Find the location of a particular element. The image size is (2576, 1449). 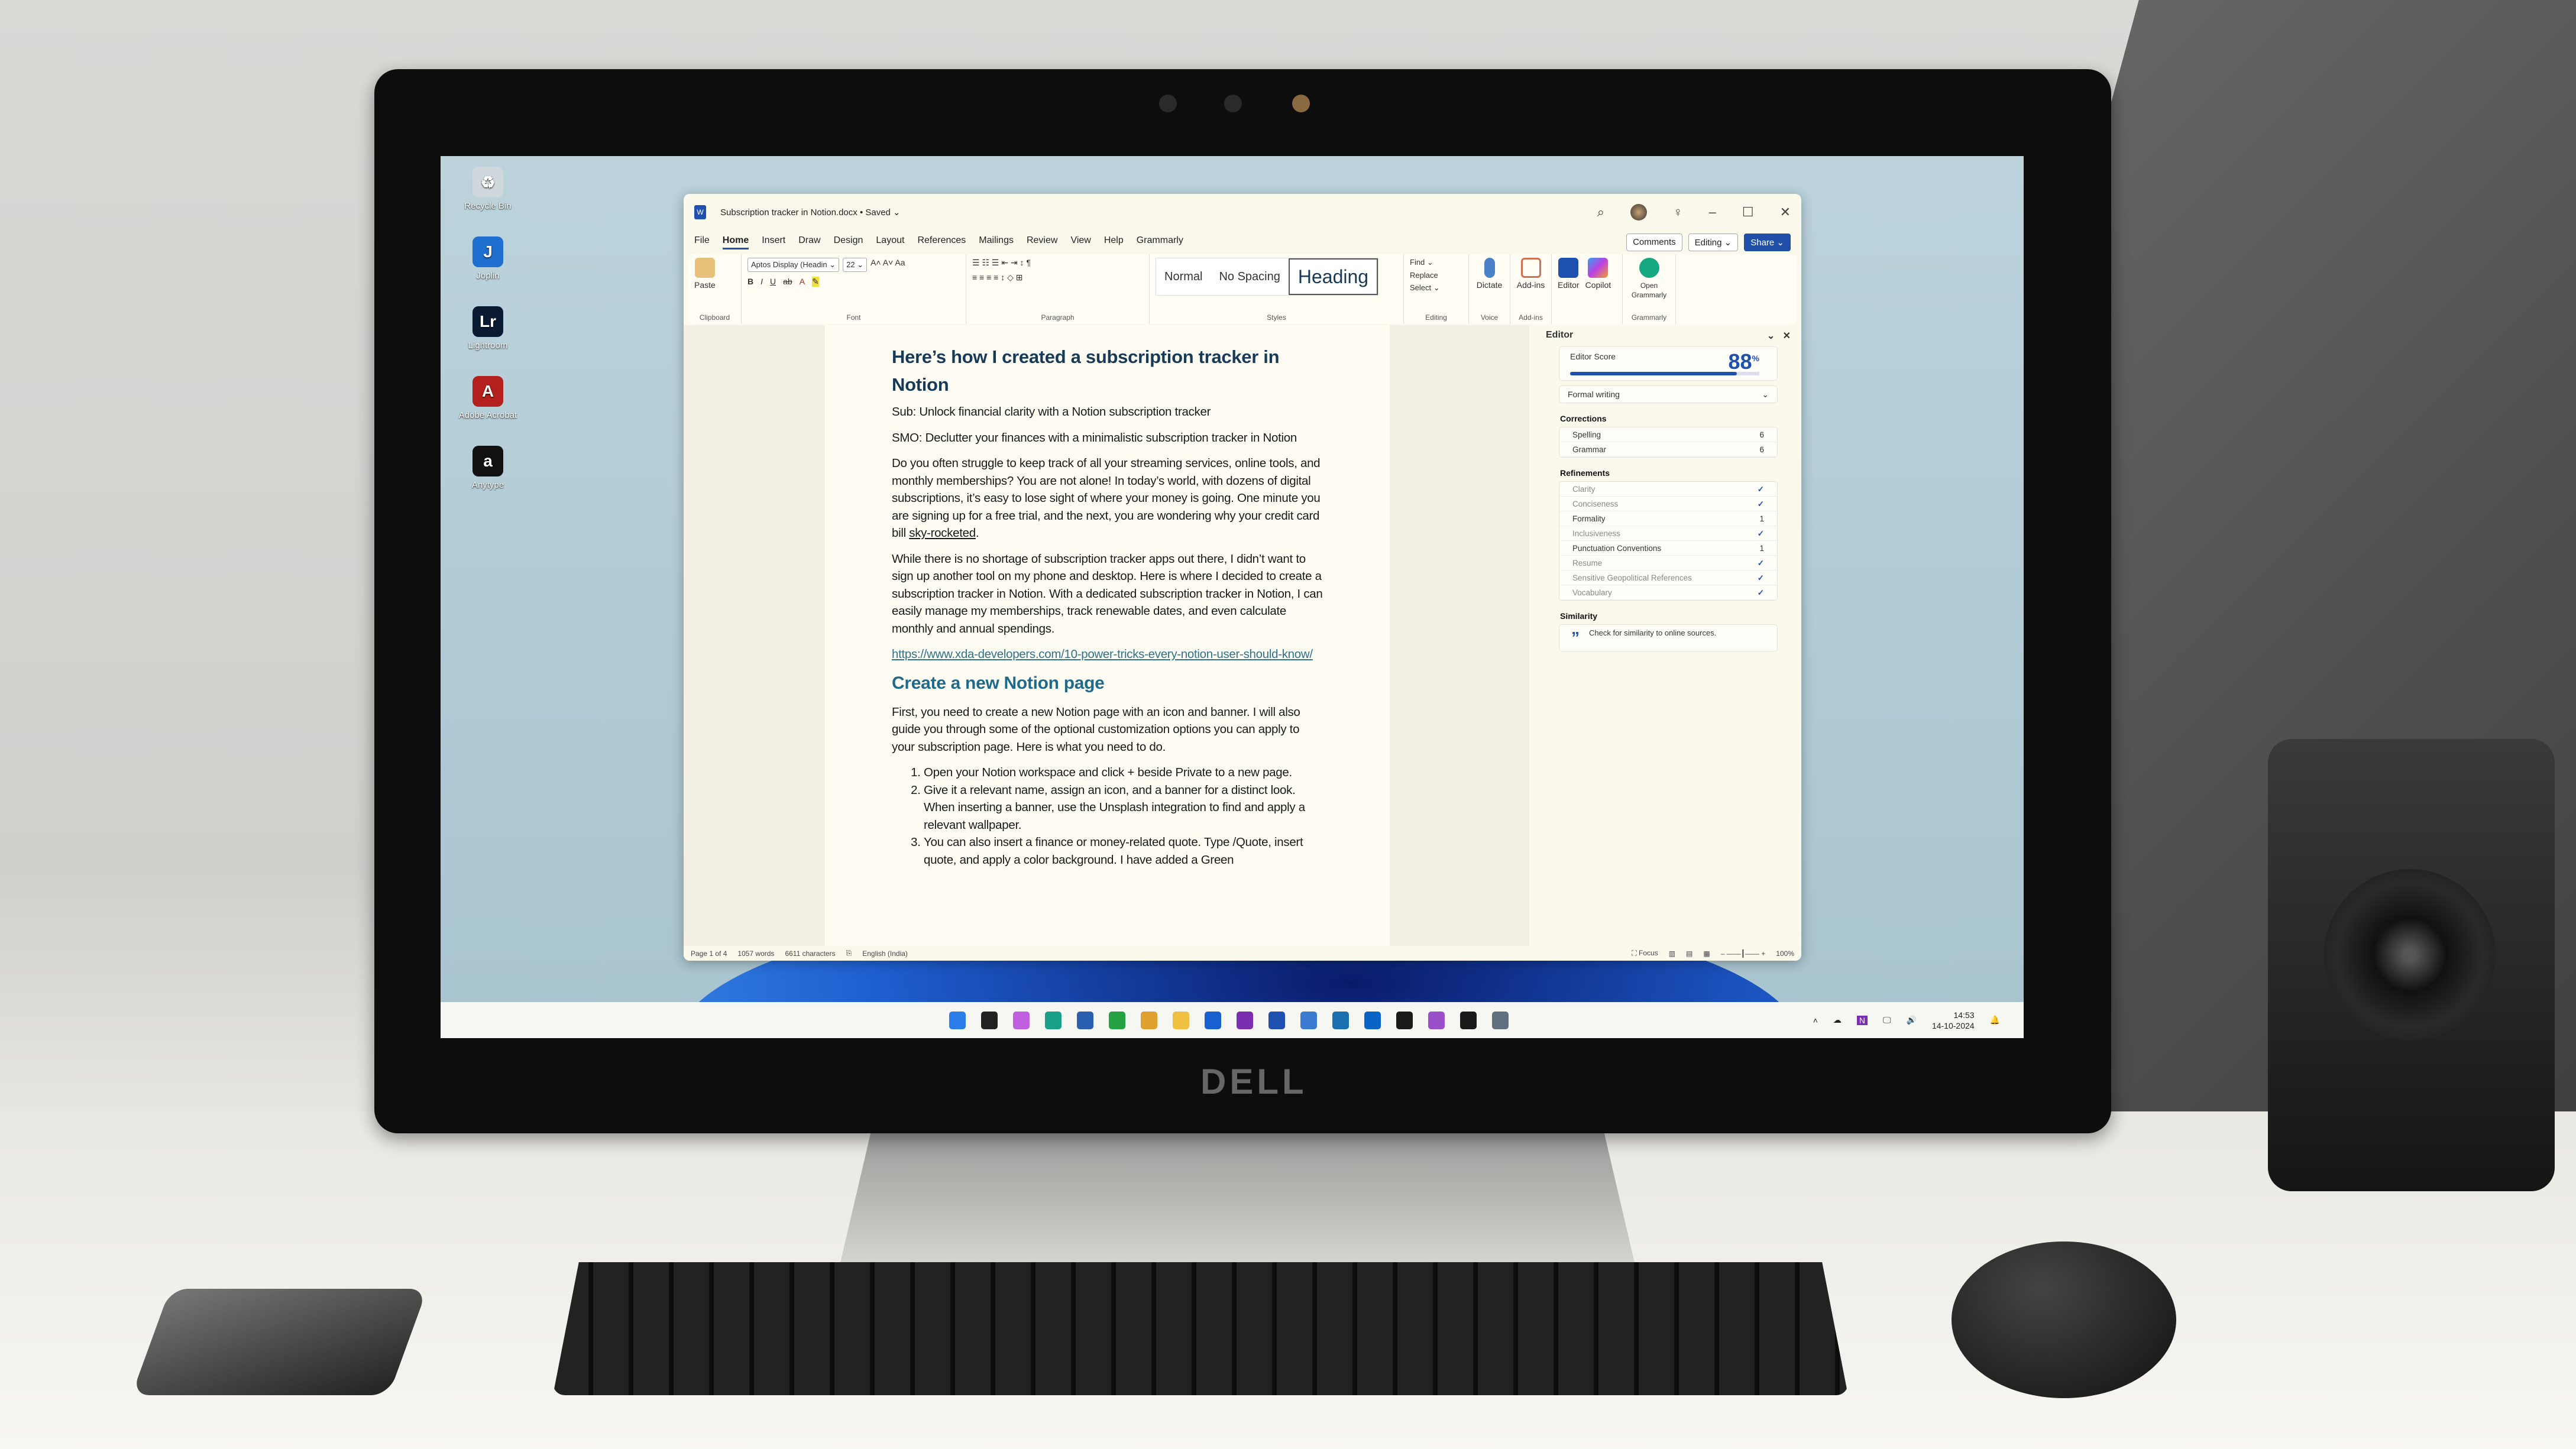

minimize-button: – is located at coordinates (1713, 212).